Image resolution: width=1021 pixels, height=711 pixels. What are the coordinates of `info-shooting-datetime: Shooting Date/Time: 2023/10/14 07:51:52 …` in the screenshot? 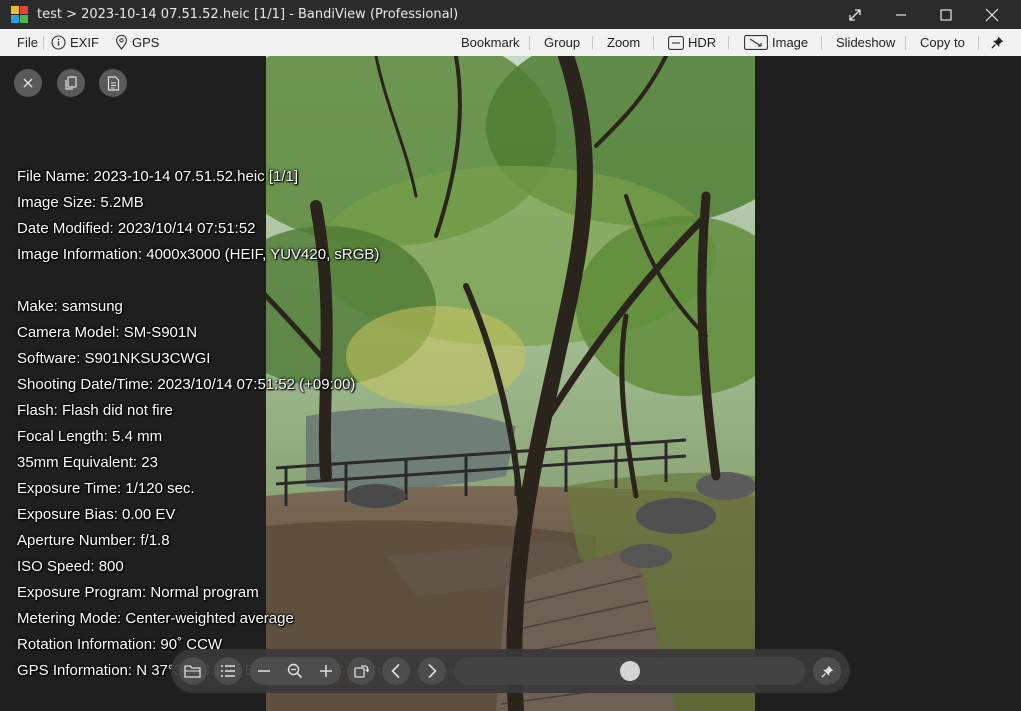 It's located at (186, 384).